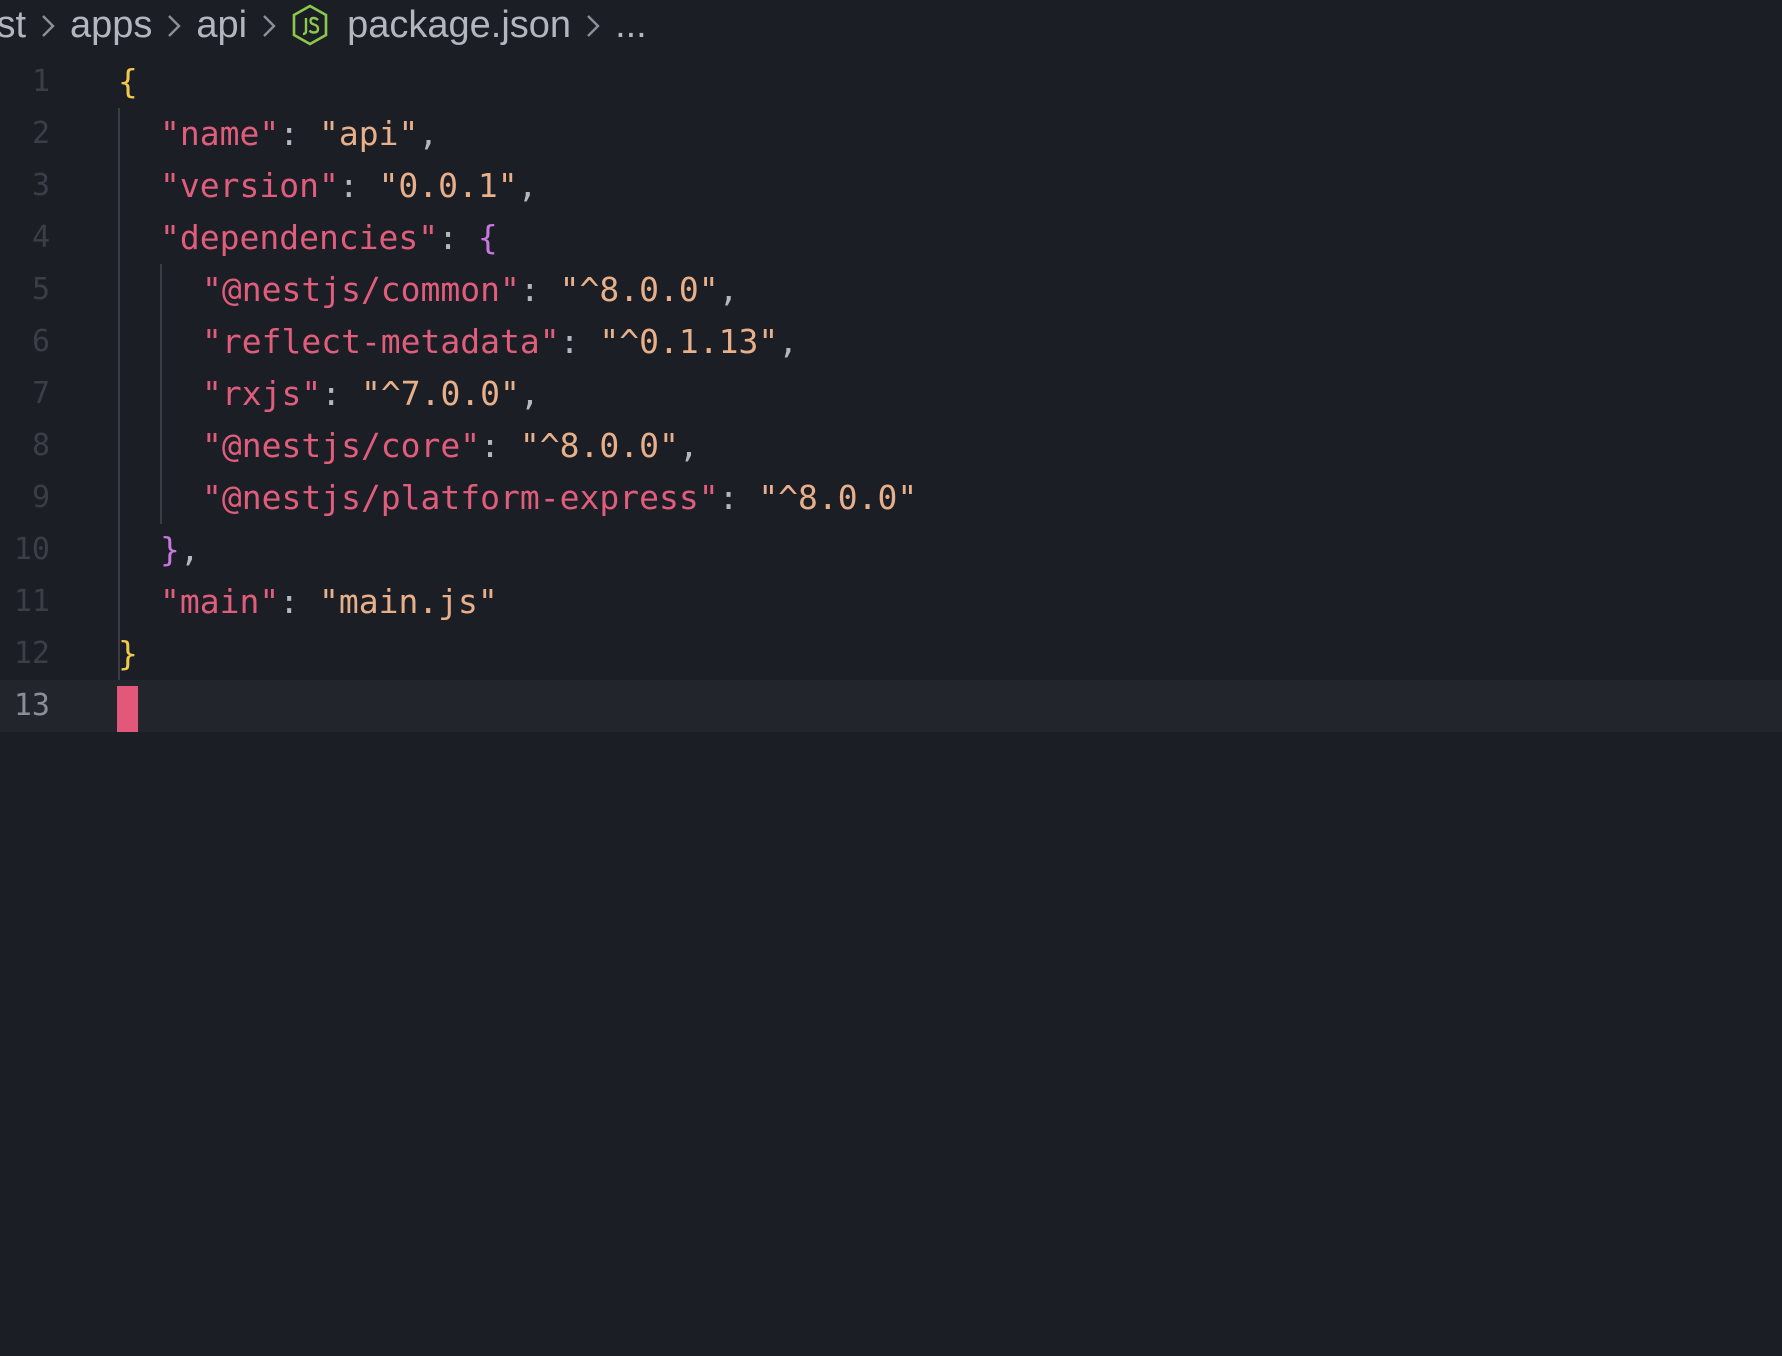  I want to click on code-content: "main": "main.js", so click(329, 602).